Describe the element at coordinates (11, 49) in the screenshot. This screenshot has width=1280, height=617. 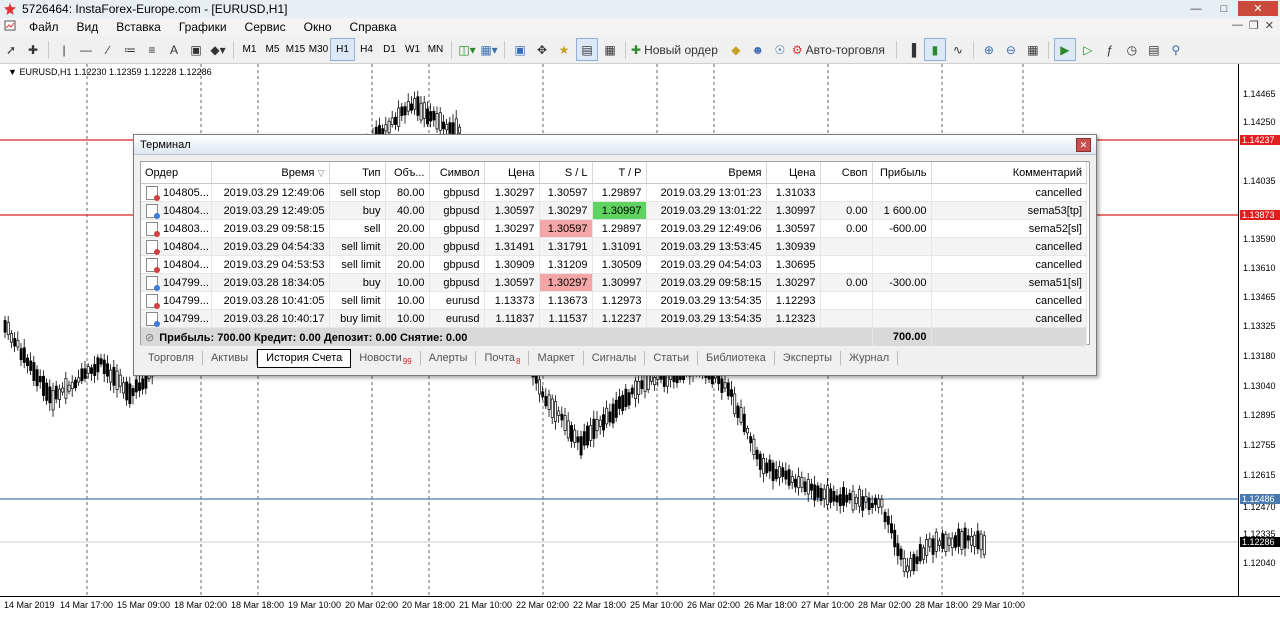
I see `cursor-tool-icon: ➚` at that location.